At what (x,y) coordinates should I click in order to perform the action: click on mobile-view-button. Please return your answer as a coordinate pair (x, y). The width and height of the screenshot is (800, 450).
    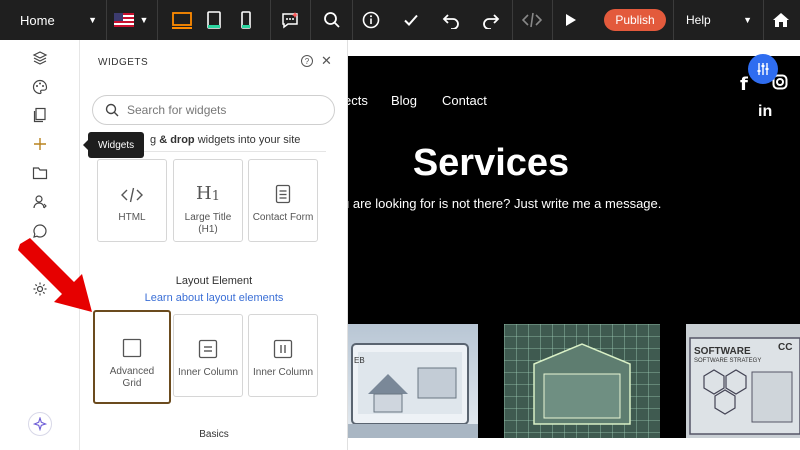
    Looking at the image, I should click on (246, 20).